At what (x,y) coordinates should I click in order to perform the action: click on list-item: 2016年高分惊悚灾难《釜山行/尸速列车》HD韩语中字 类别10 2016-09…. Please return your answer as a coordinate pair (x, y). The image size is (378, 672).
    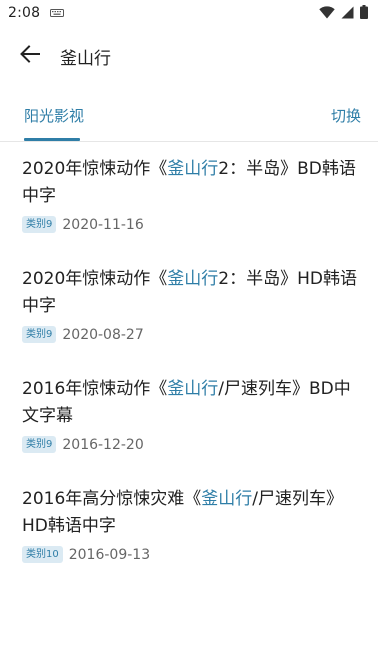
    Looking at the image, I should click on (190, 524).